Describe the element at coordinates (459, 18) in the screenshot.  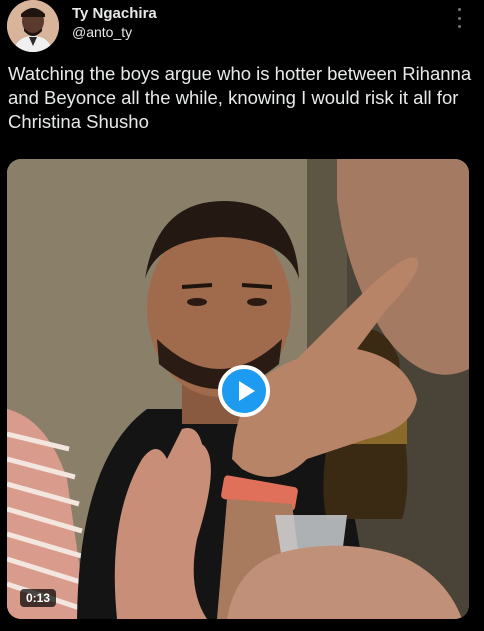
I see `more-options-icon` at that location.